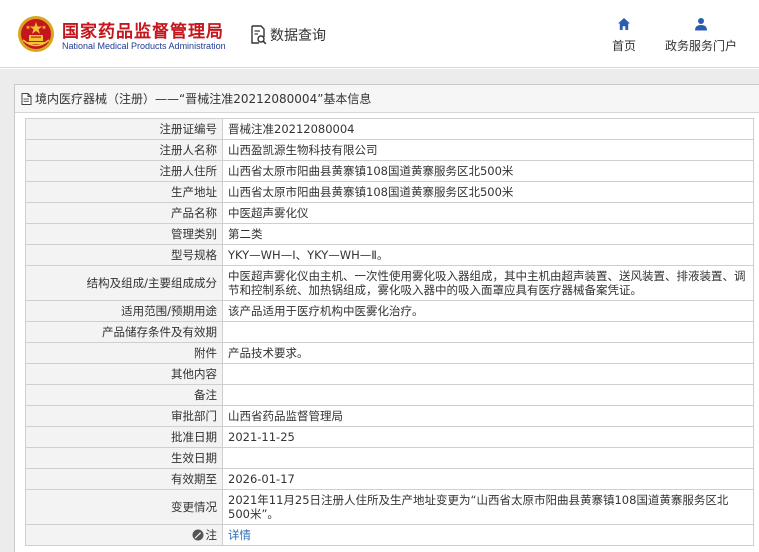 This screenshot has width=759, height=552. I want to click on table-row: 生产地址 山西省太原市阳曲县黄寨镇108国道黄寨服务区北500米, so click(389, 192).